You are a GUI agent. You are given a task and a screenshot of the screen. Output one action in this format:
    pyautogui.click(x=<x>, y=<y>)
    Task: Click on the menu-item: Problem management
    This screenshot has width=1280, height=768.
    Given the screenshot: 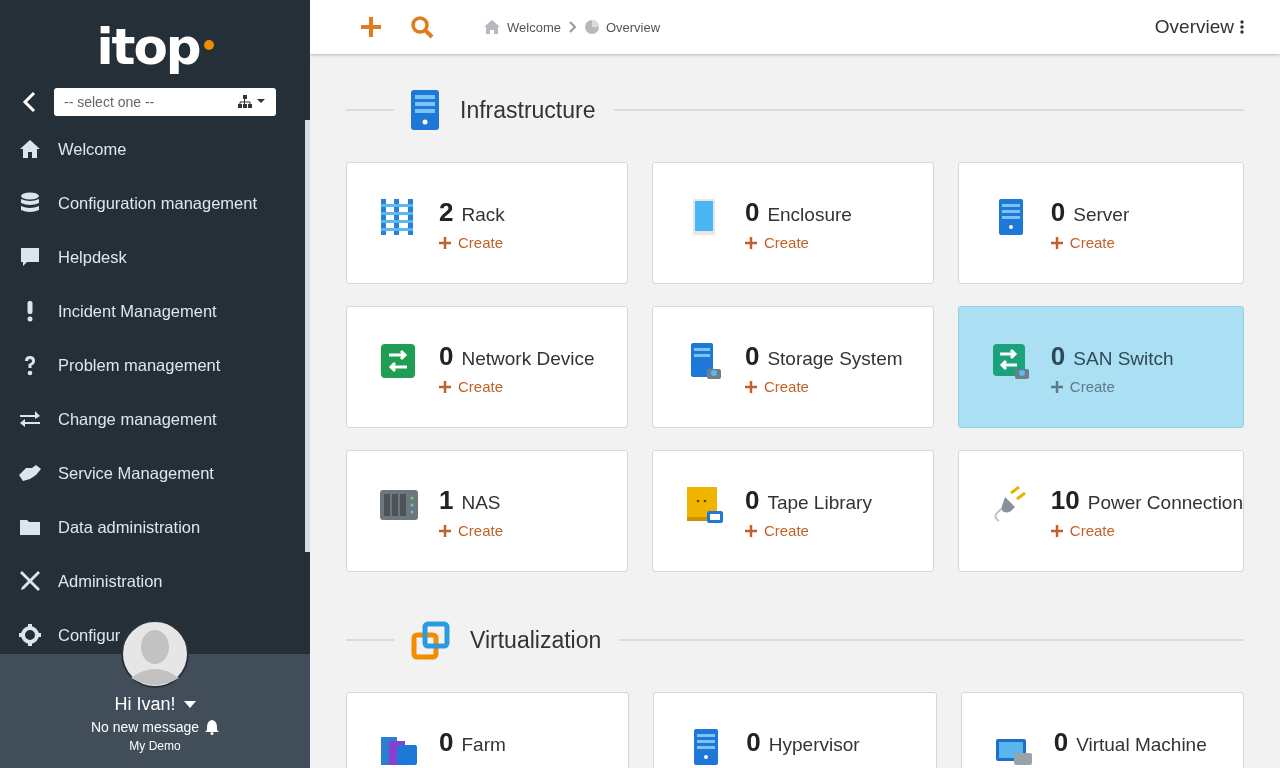 What is the action you would take?
    pyautogui.click(x=119, y=365)
    